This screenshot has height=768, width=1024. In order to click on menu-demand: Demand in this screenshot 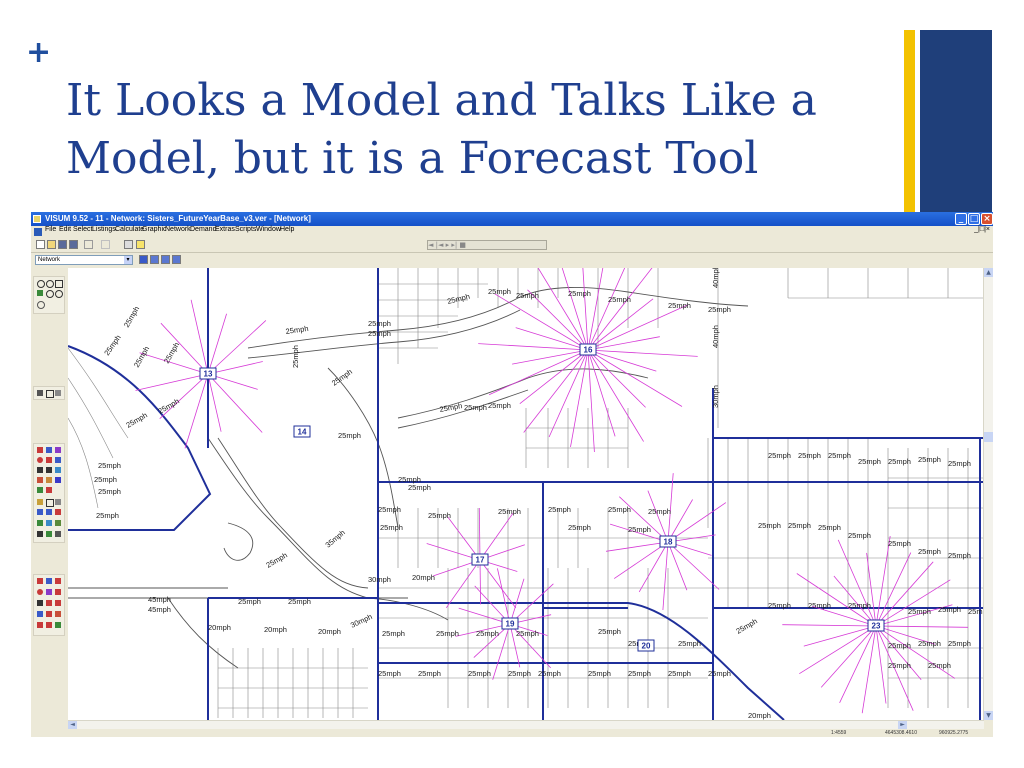, I will do `click(203, 229)`.